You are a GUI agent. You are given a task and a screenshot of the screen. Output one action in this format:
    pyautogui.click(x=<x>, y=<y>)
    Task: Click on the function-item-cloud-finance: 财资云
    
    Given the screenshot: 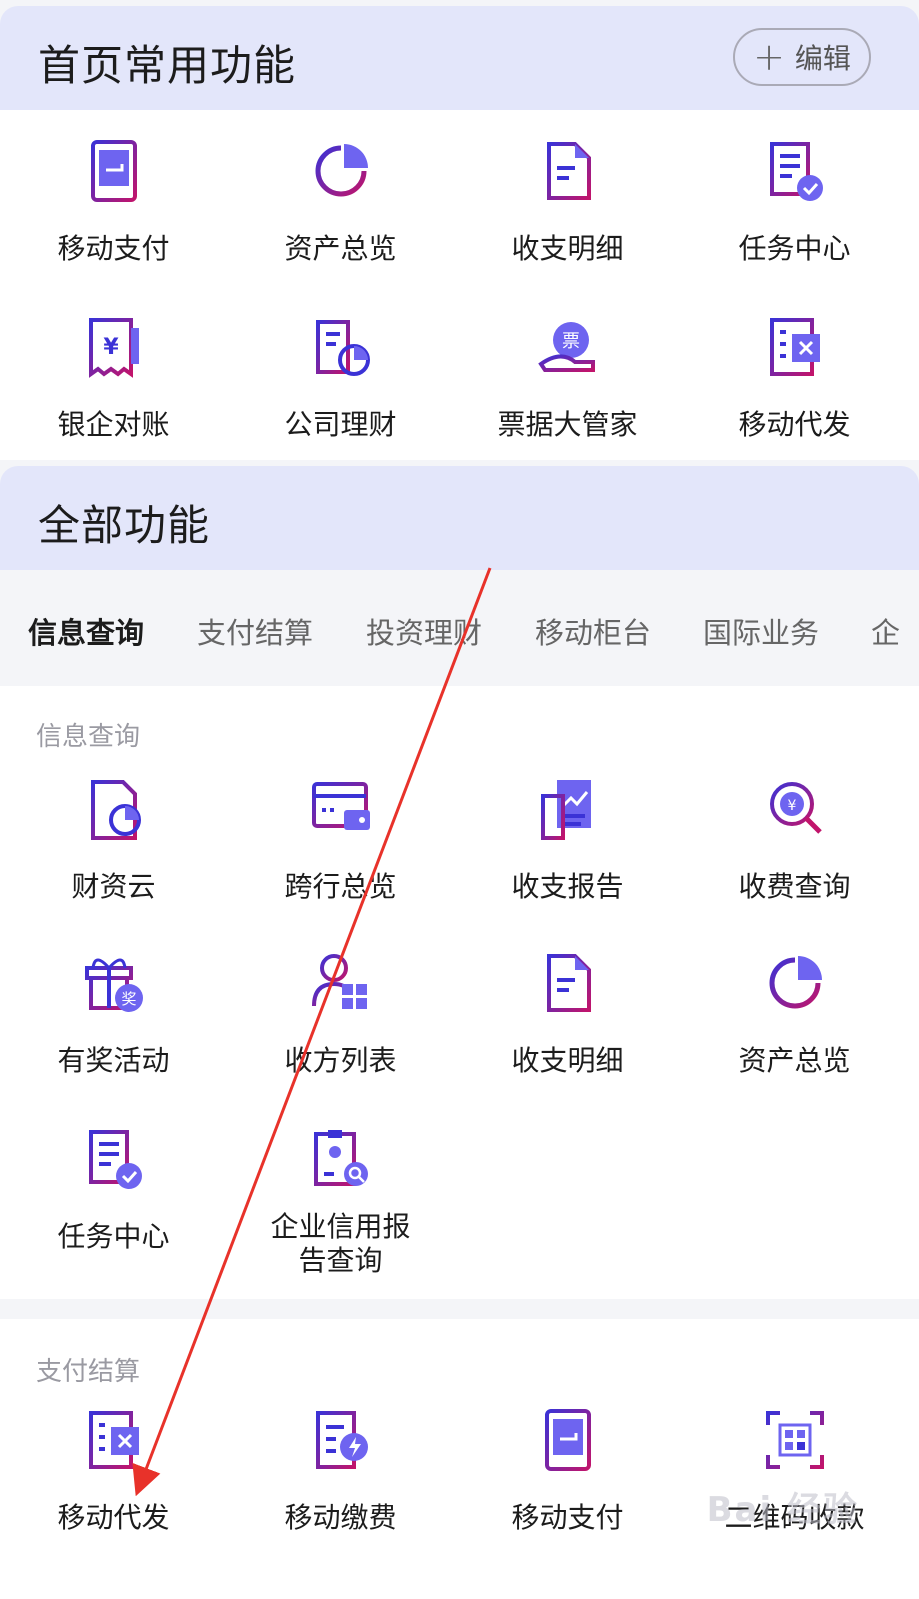 What is the action you would take?
    pyautogui.click(x=113, y=840)
    